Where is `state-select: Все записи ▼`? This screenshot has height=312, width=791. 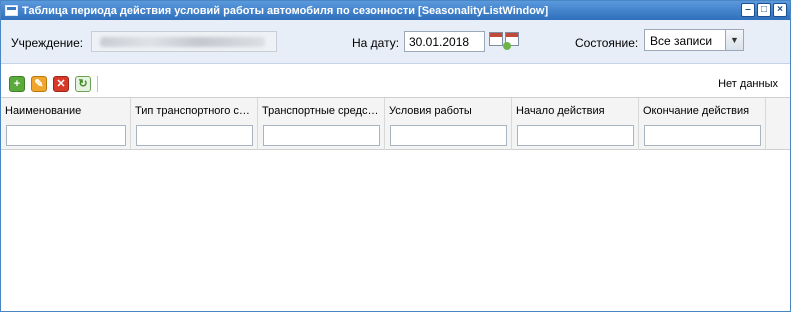 state-select: Все записи ▼ is located at coordinates (694, 40).